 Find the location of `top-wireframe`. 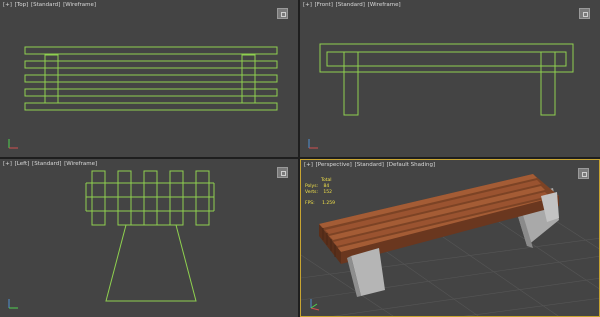

top-wireframe is located at coordinates (151, 78).